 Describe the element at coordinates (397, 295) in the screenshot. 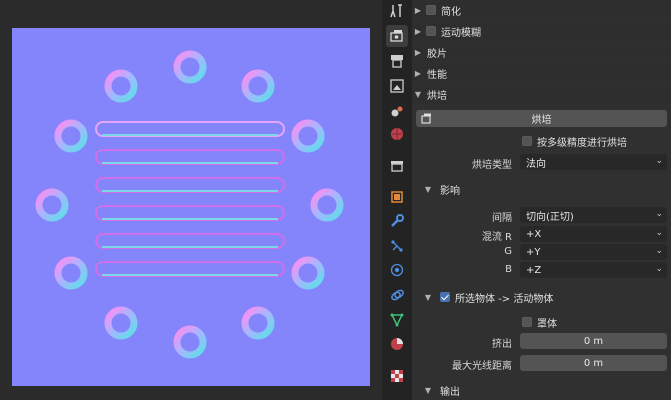

I see `constraints-icon` at that location.